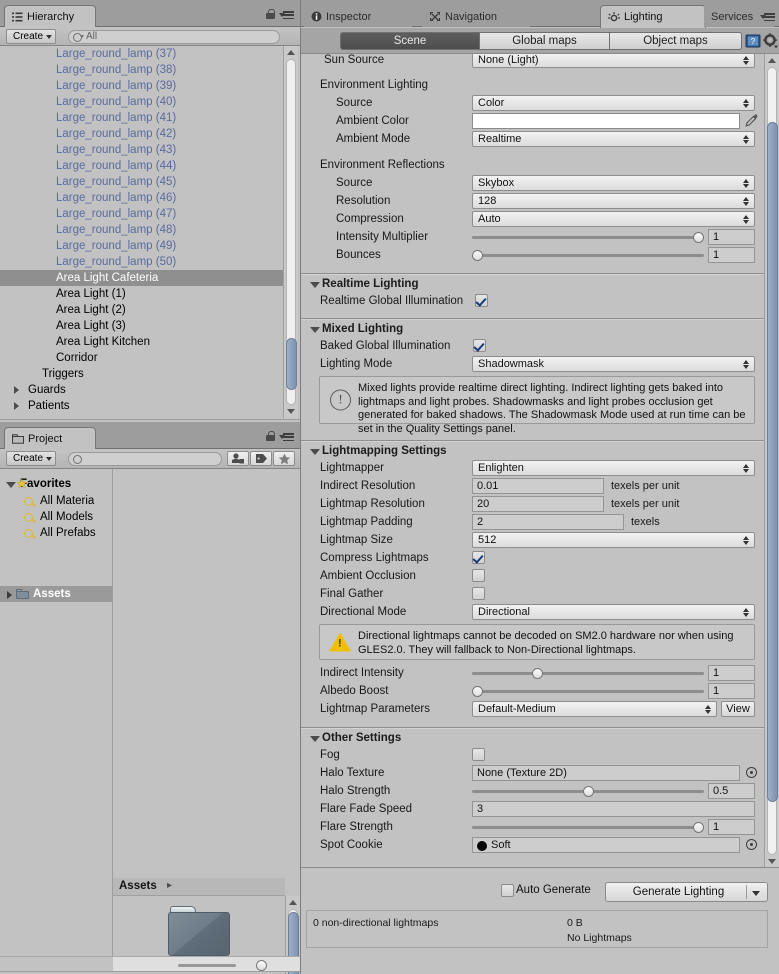 The width and height of the screenshot is (779, 974). What do you see at coordinates (238, 458) in the screenshot?
I see `asset-filter-icon` at bounding box center [238, 458].